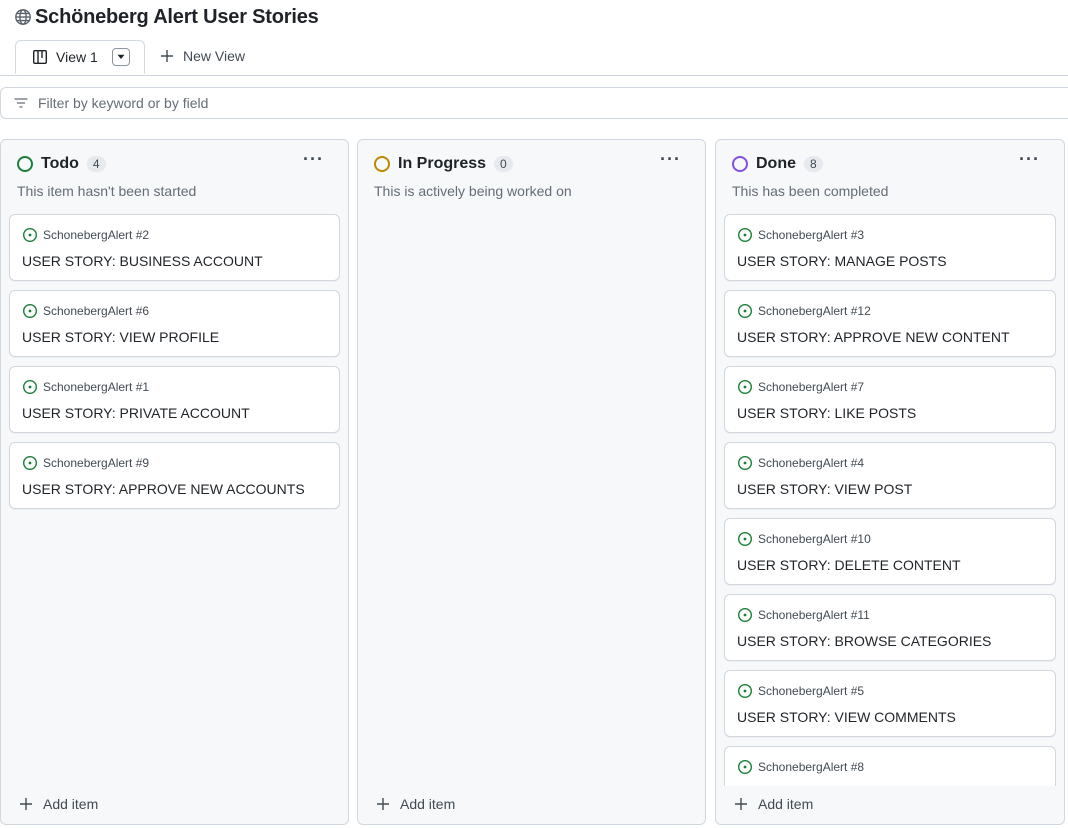 The height and width of the screenshot is (828, 1068). I want to click on item-count-badge: 4, so click(96, 164).